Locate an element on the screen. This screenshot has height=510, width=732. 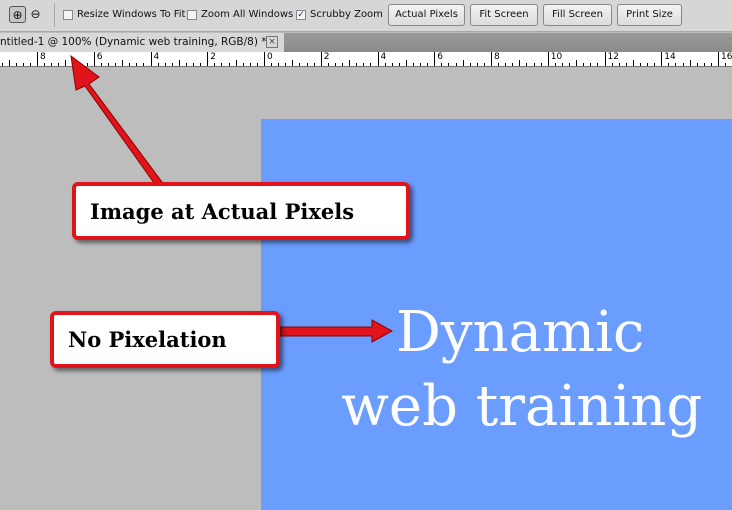
arrow-up-left is located at coordinates (118, 122).